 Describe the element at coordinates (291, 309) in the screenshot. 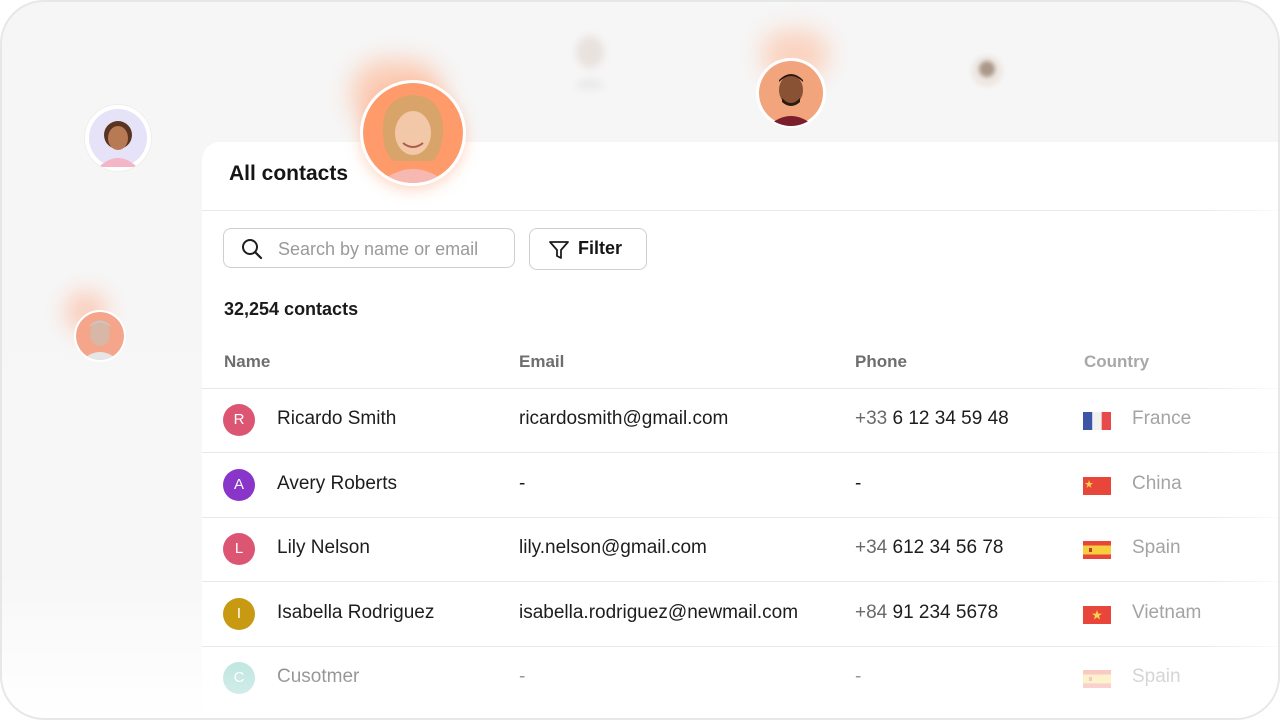

I see `contacts-count: 32,254 contacts` at that location.